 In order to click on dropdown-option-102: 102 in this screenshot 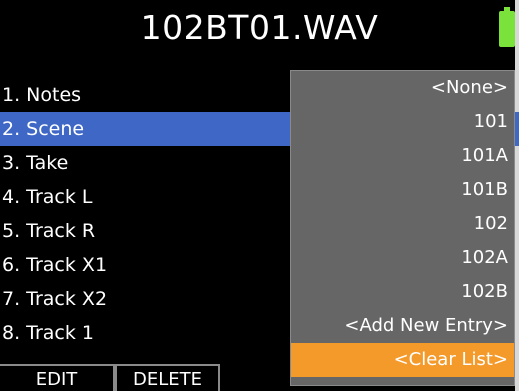, I will do `click(402, 224)`.